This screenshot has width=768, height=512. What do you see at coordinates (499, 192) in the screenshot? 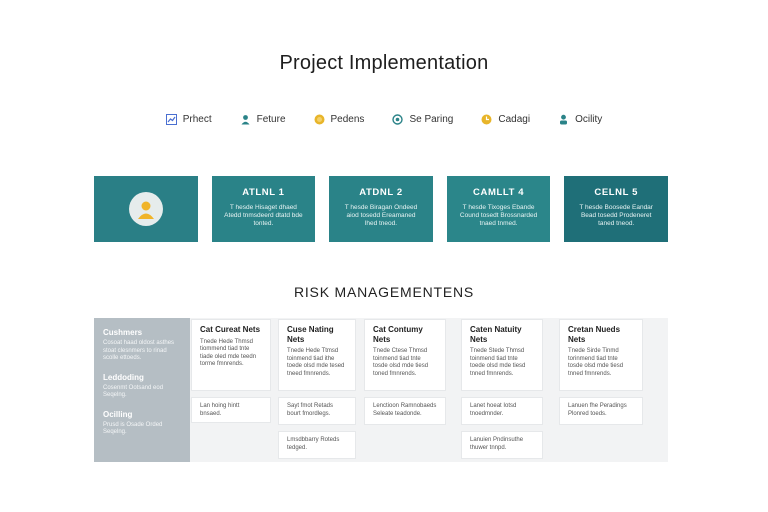
I see `phase-title: CAMLLT 4` at bounding box center [499, 192].